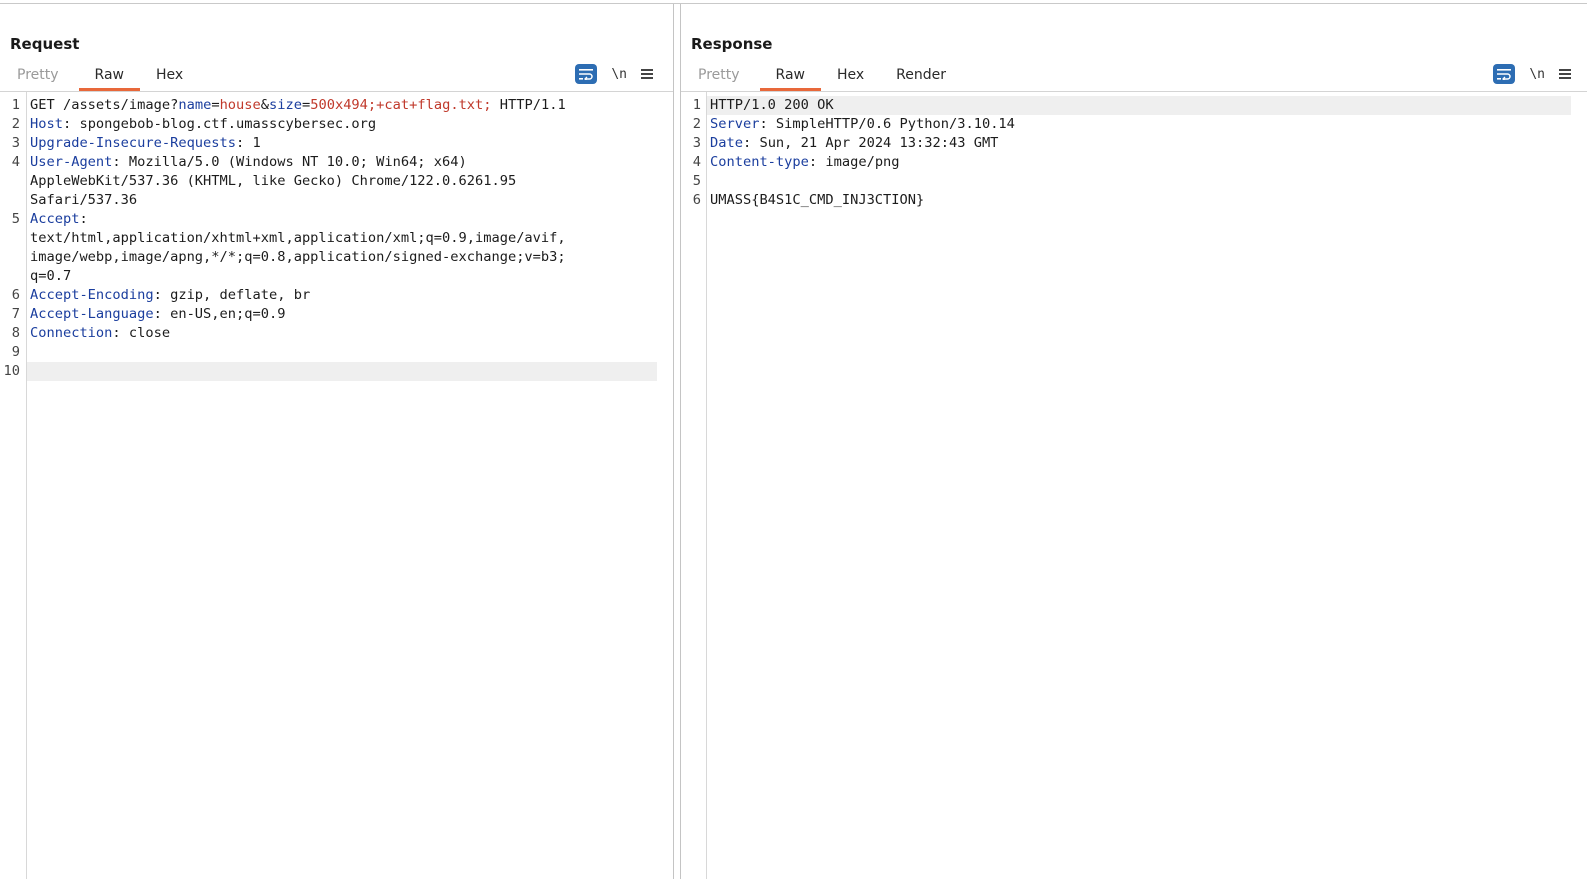 Image resolution: width=1587 pixels, height=879 pixels. Describe the element at coordinates (805, 162) in the screenshot. I see `line-text: Content-type: image/png` at that location.